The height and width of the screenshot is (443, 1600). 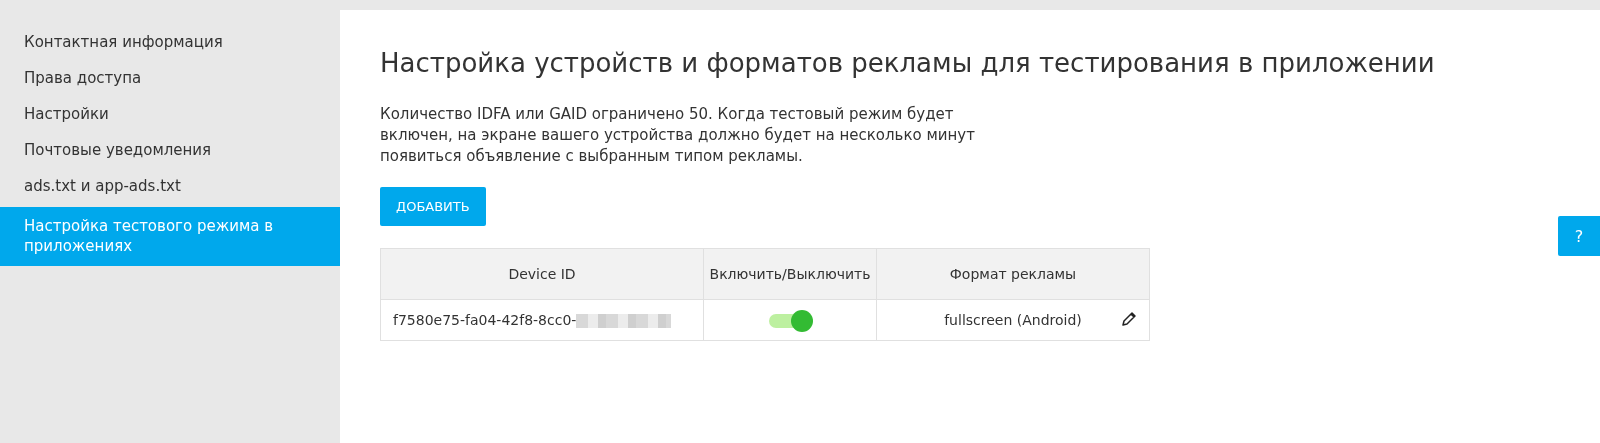 What do you see at coordinates (170, 42) in the screenshot?
I see `sidebar-item: Контактная информация` at bounding box center [170, 42].